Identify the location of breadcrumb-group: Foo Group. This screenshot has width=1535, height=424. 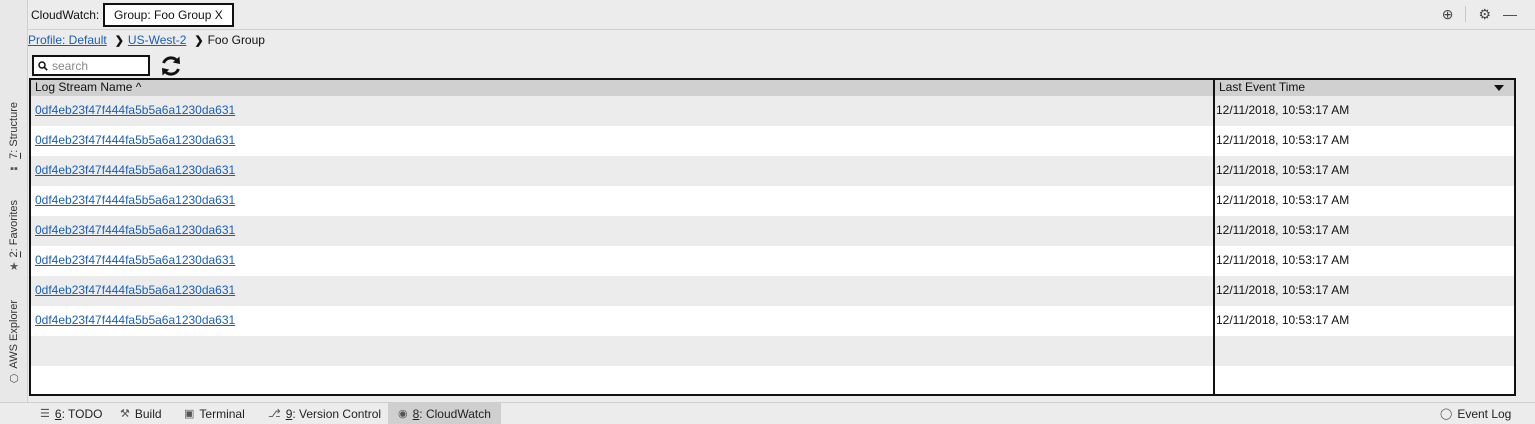
(236, 40).